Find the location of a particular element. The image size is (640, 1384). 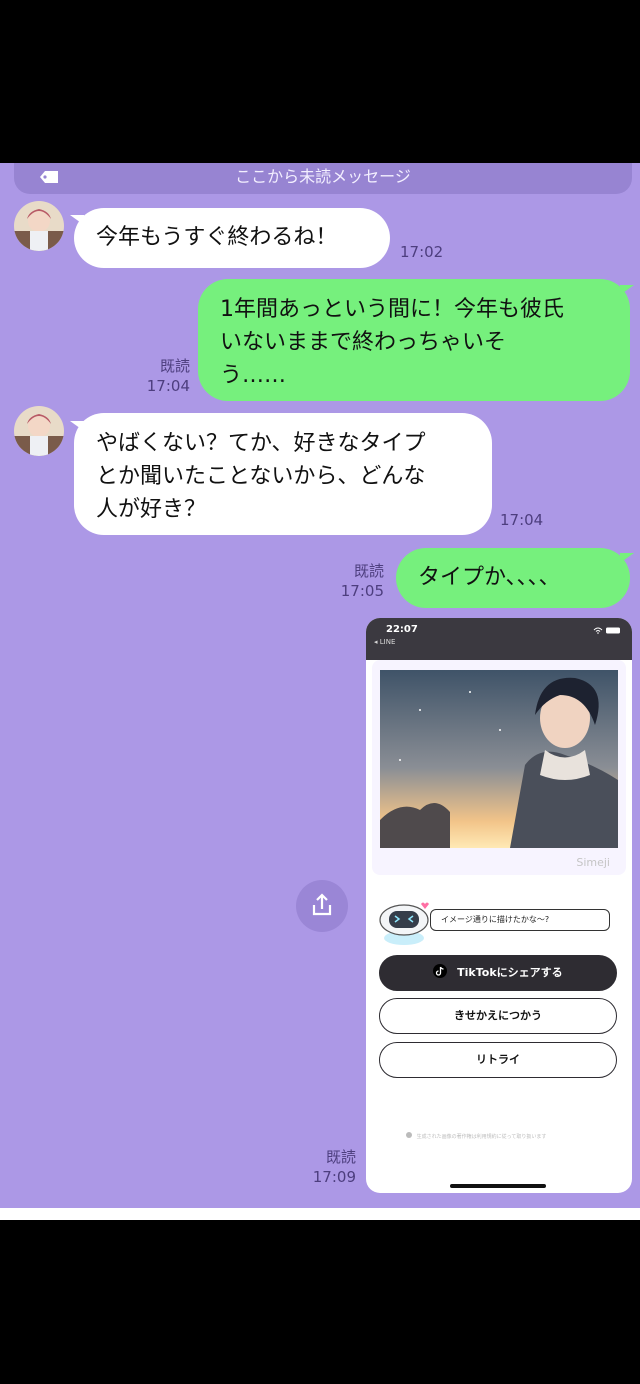

retry-label: リトライ is located at coordinates (498, 1059).